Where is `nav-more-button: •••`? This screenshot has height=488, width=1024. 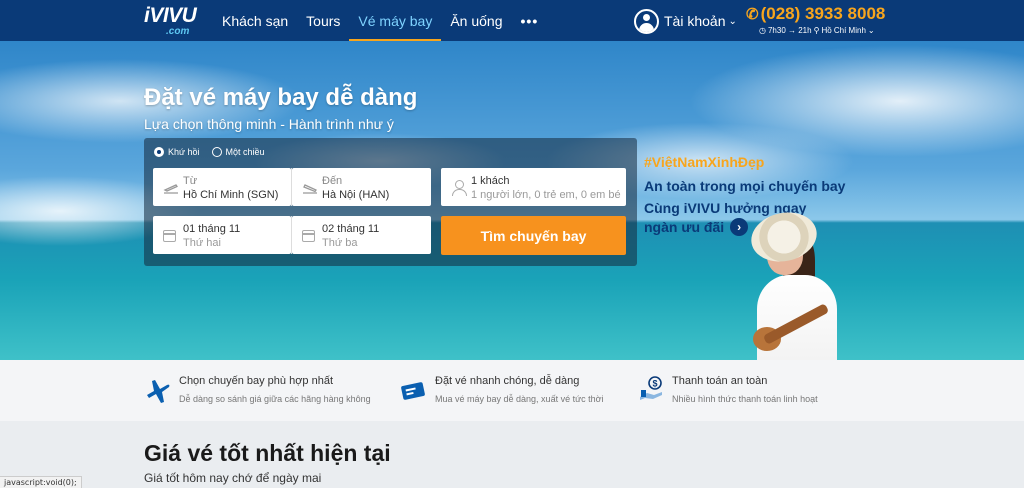
nav-more-button: ••• is located at coordinates (530, 20).